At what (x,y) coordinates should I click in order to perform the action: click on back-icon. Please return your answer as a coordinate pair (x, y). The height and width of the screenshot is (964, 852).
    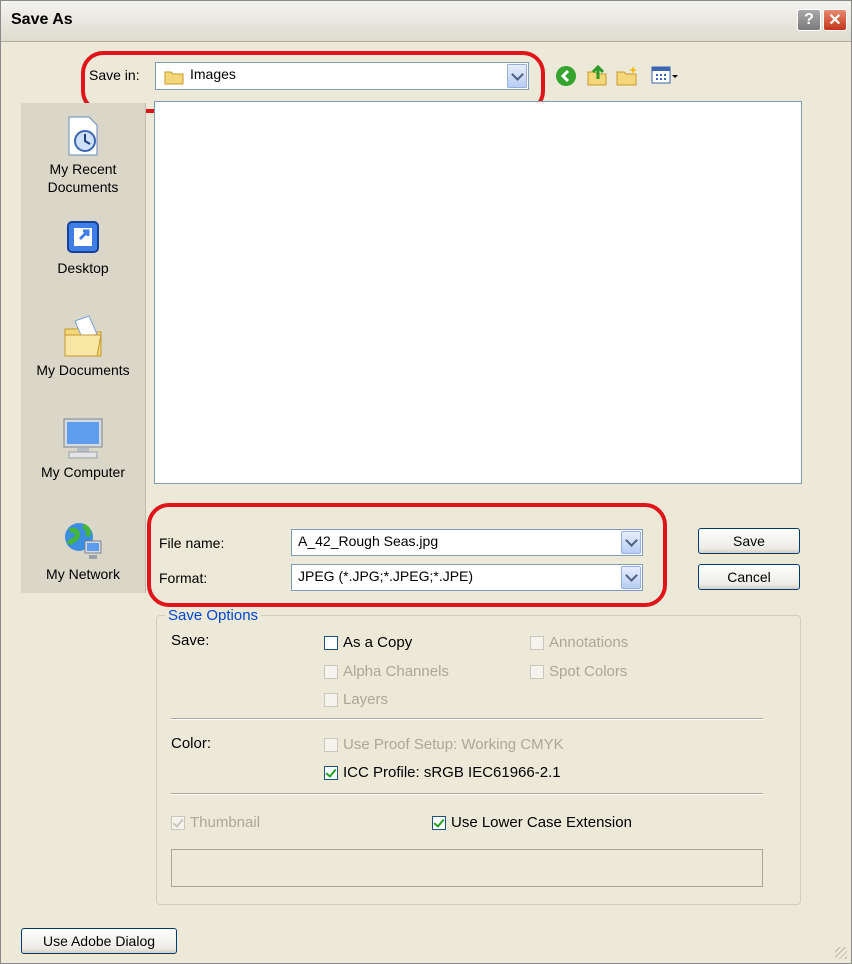
    Looking at the image, I should click on (566, 76).